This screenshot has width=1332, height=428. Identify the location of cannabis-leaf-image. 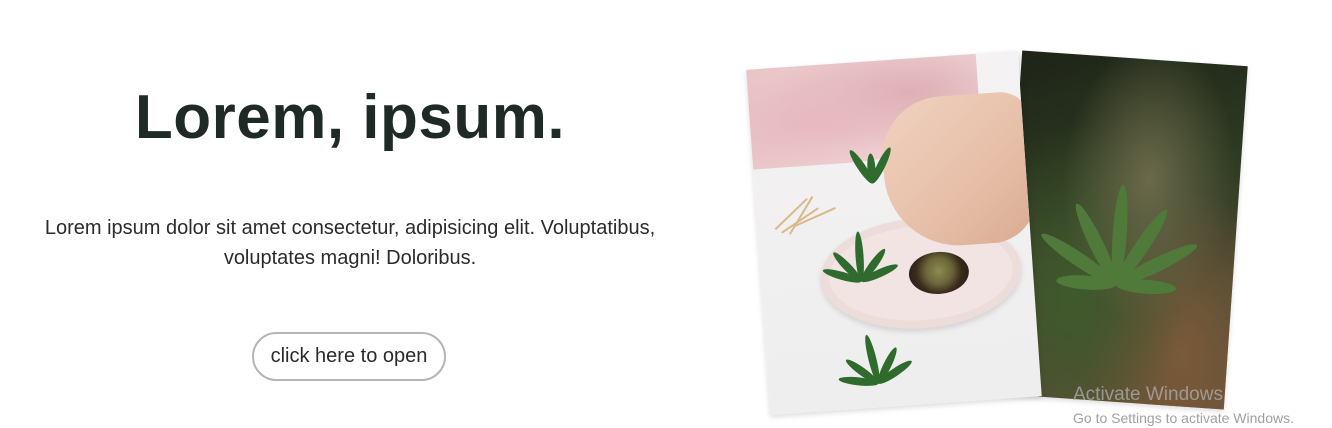
(1117, 278).